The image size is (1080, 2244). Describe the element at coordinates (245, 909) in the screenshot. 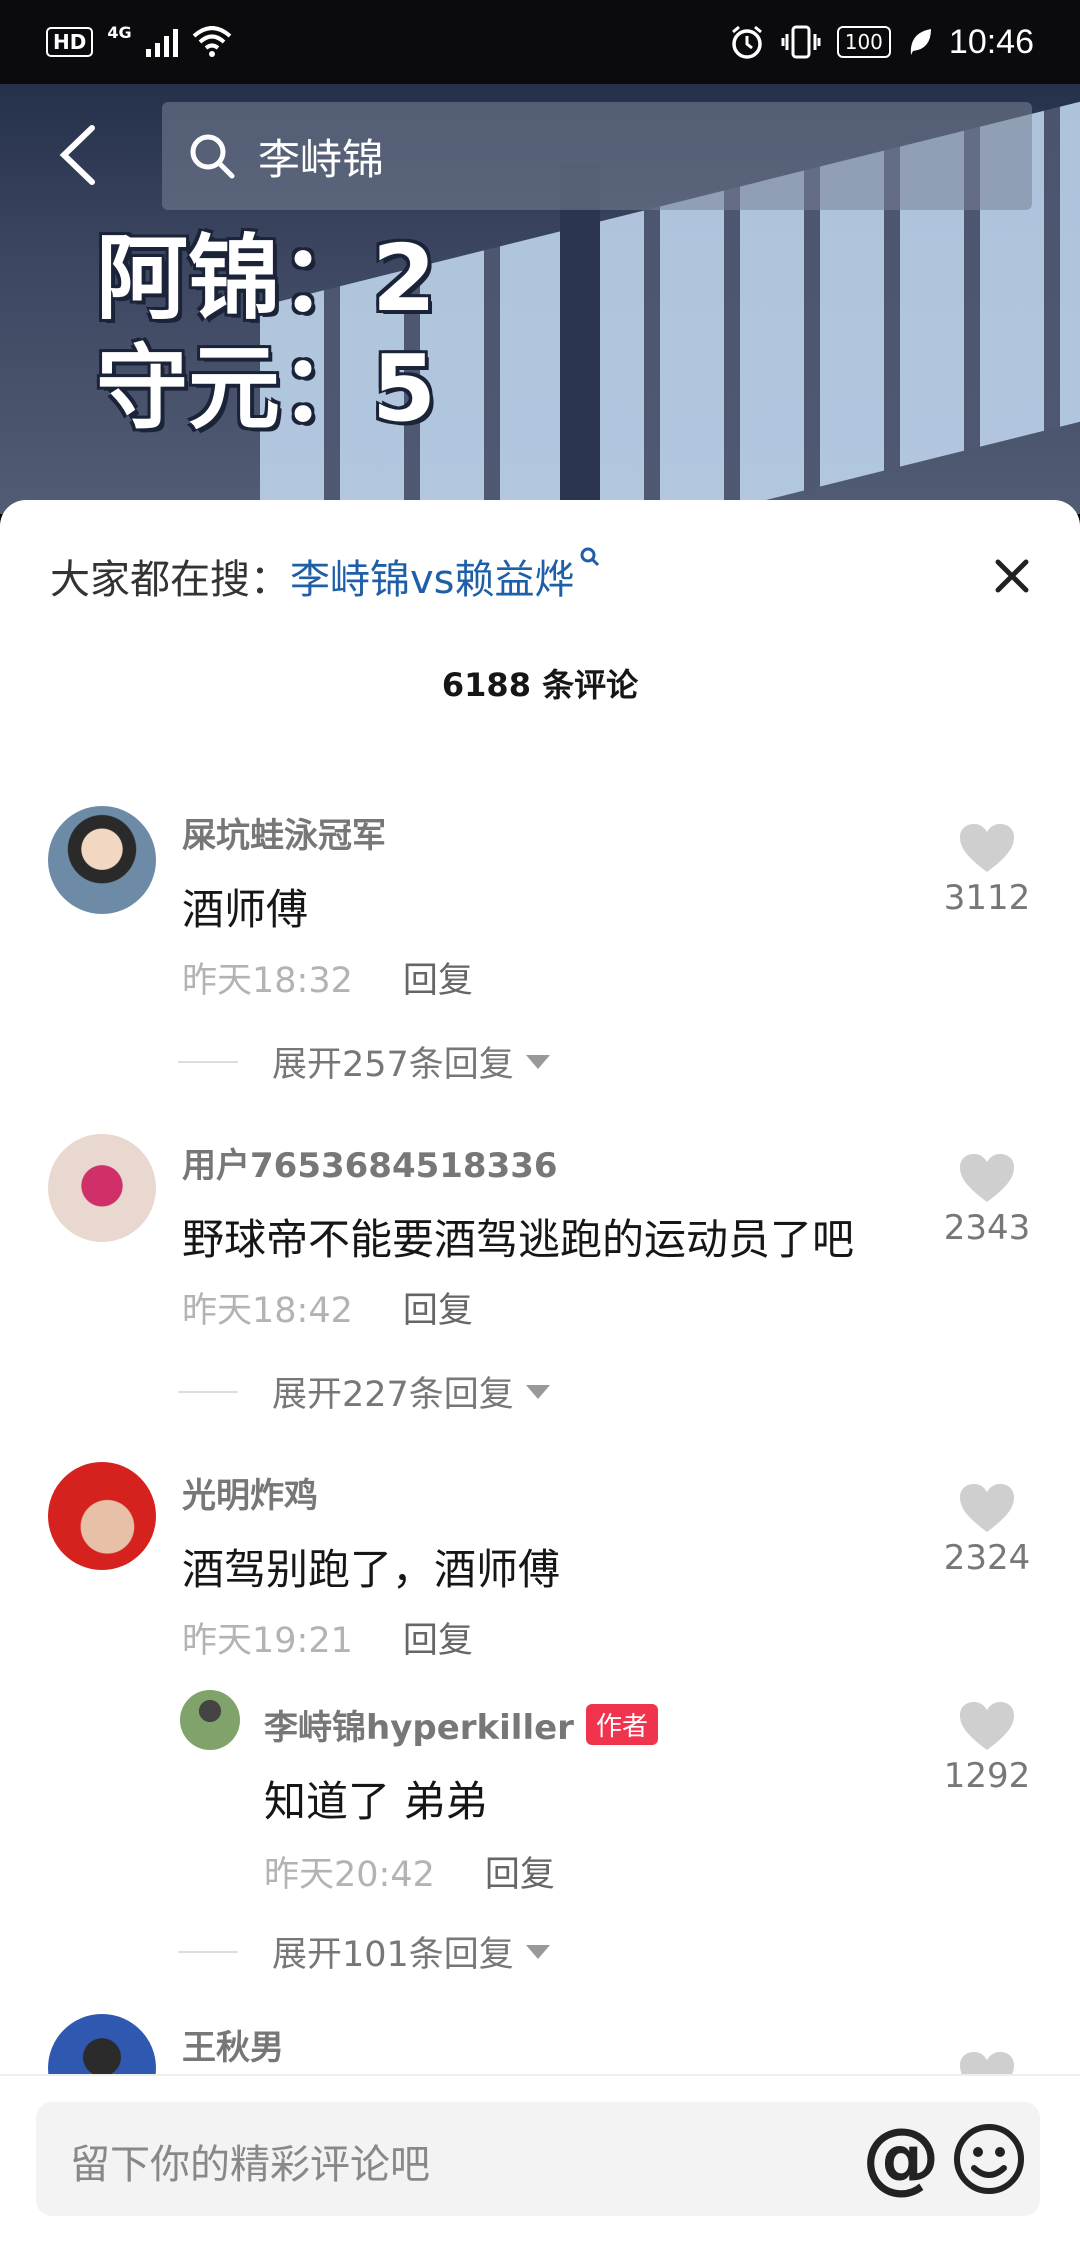

I see `comment-text: 酒师傅` at that location.